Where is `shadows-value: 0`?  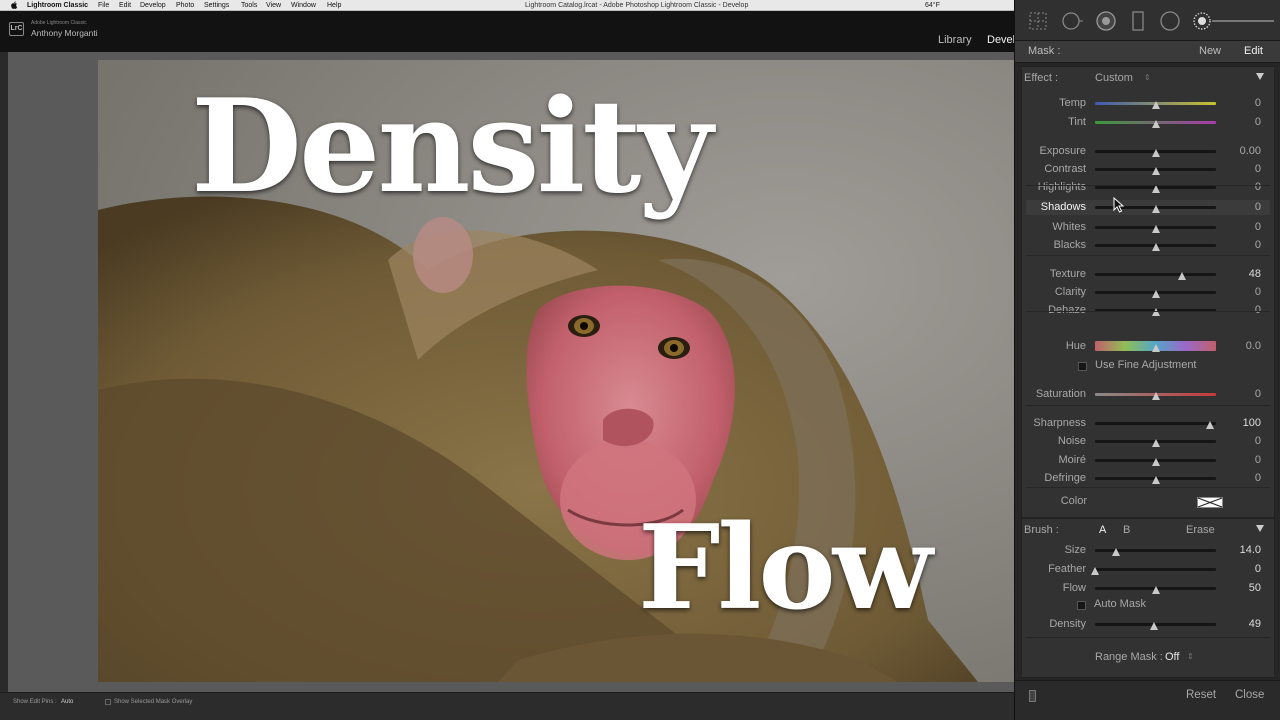
shadows-value: 0 is located at coordinates (1243, 207).